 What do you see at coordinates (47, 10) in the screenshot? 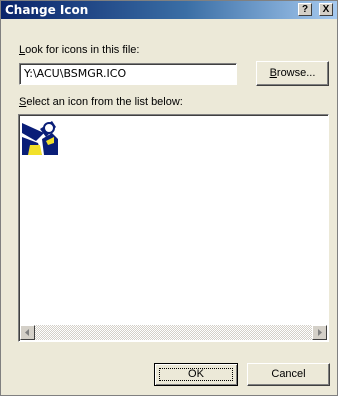
I see `dialog-title: Change Icon` at bounding box center [47, 10].